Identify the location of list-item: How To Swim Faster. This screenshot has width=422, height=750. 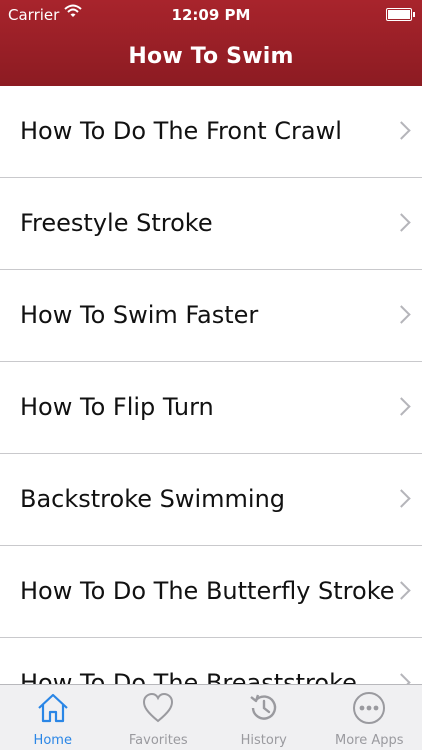
(211, 316).